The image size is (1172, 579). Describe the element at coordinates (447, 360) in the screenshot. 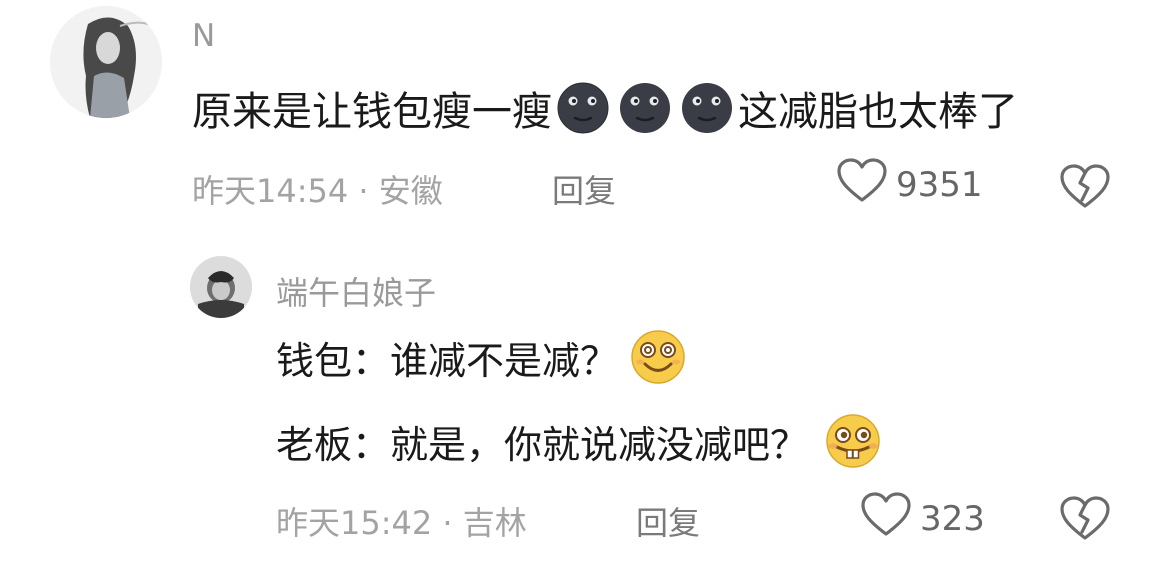

I see `reply-text: 钱包：谁减不是减？` at that location.